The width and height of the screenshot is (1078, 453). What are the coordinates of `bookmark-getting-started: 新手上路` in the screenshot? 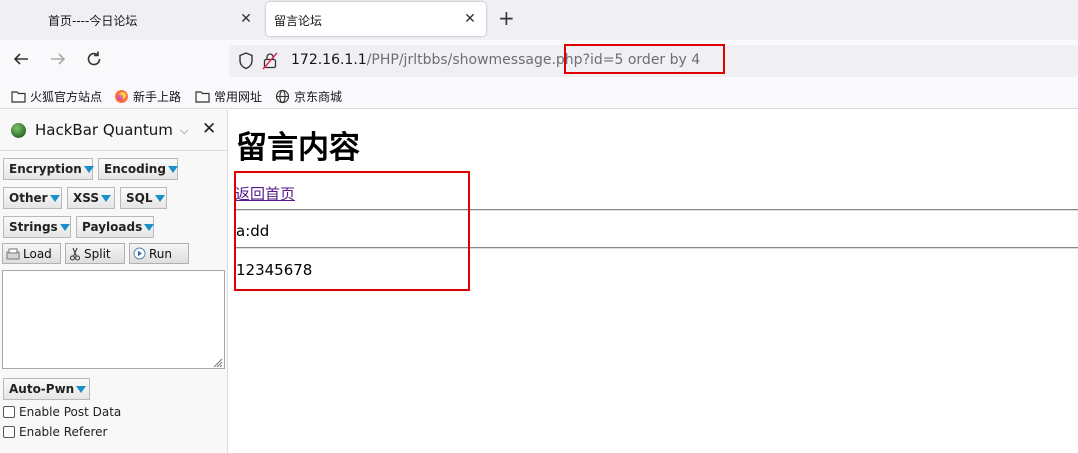 It's located at (147, 96).